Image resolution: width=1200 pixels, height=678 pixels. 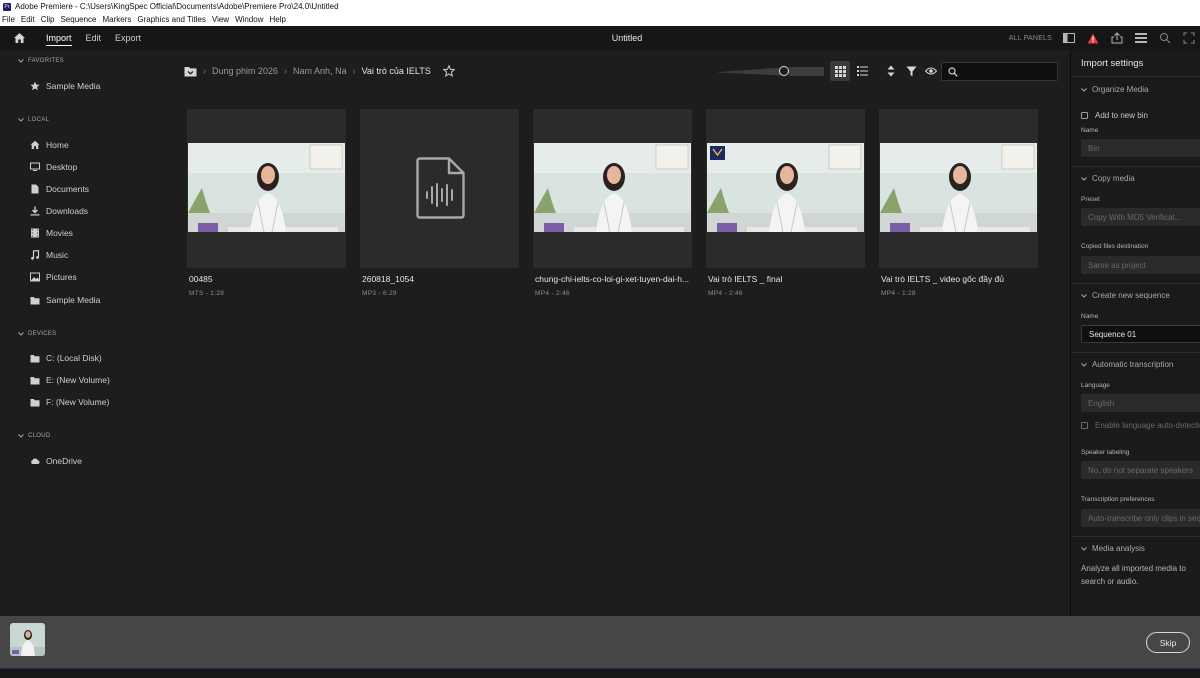 I want to click on home-button, so click(x=19, y=38).